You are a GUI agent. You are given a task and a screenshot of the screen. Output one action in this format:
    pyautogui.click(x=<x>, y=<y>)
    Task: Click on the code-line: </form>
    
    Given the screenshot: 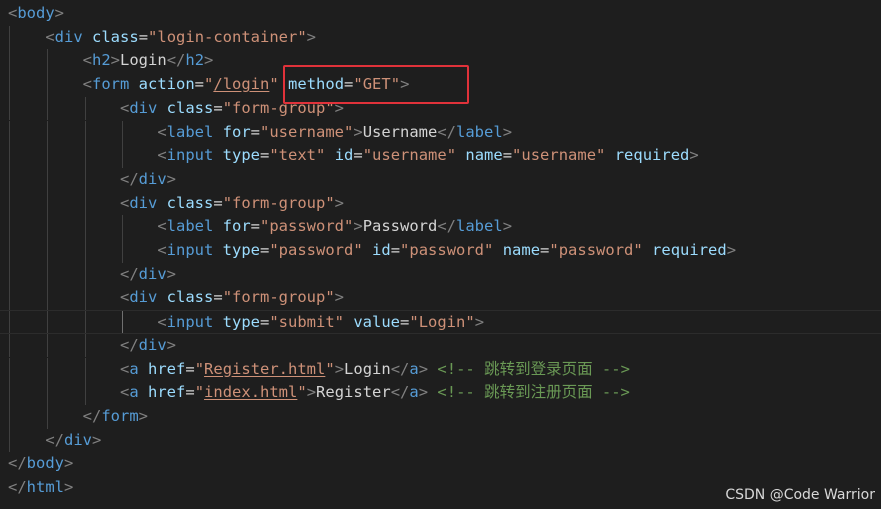 What is the action you would take?
    pyautogui.click(x=440, y=416)
    